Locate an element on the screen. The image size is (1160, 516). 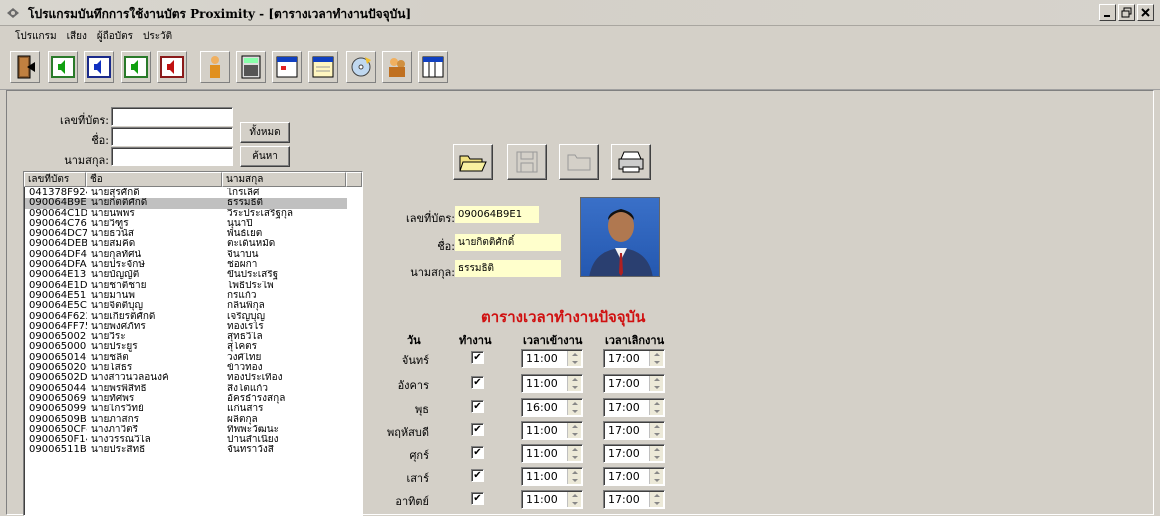
table-row: 09006511B0 นายประสิทธิ์ จันทราวังสี is located at coordinates (186, 450).